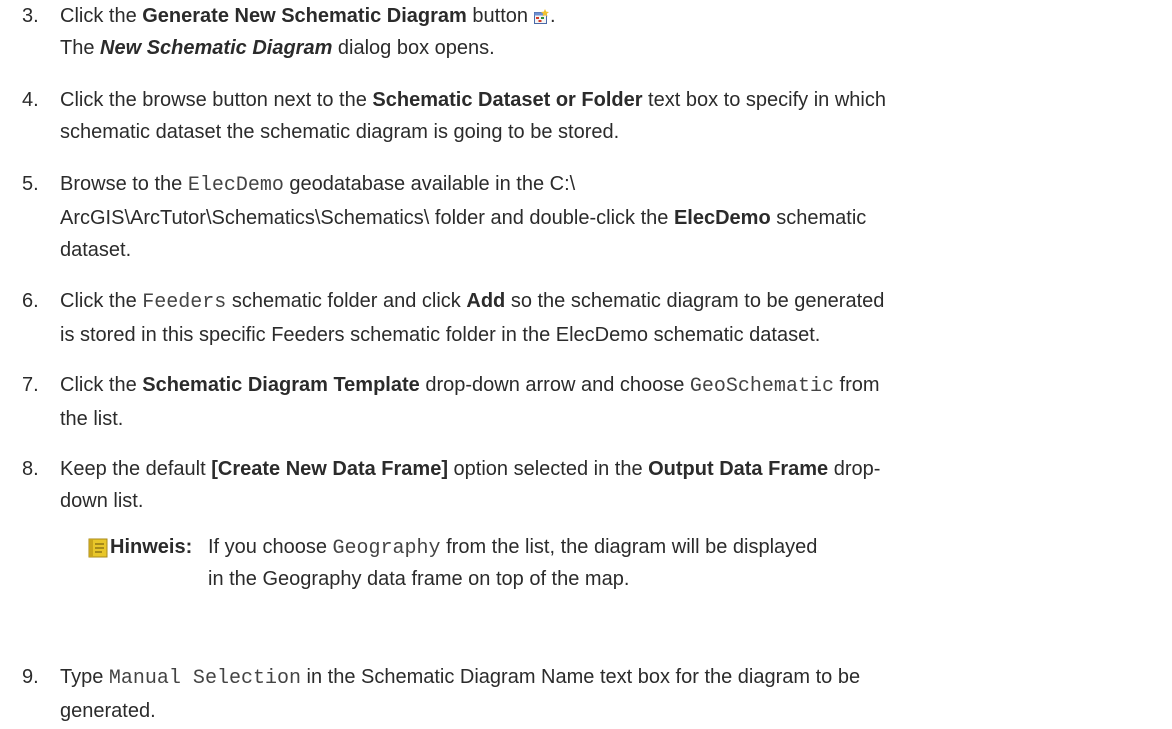 The width and height of the screenshot is (1172, 729). I want to click on code-term: Feeders, so click(184, 302).